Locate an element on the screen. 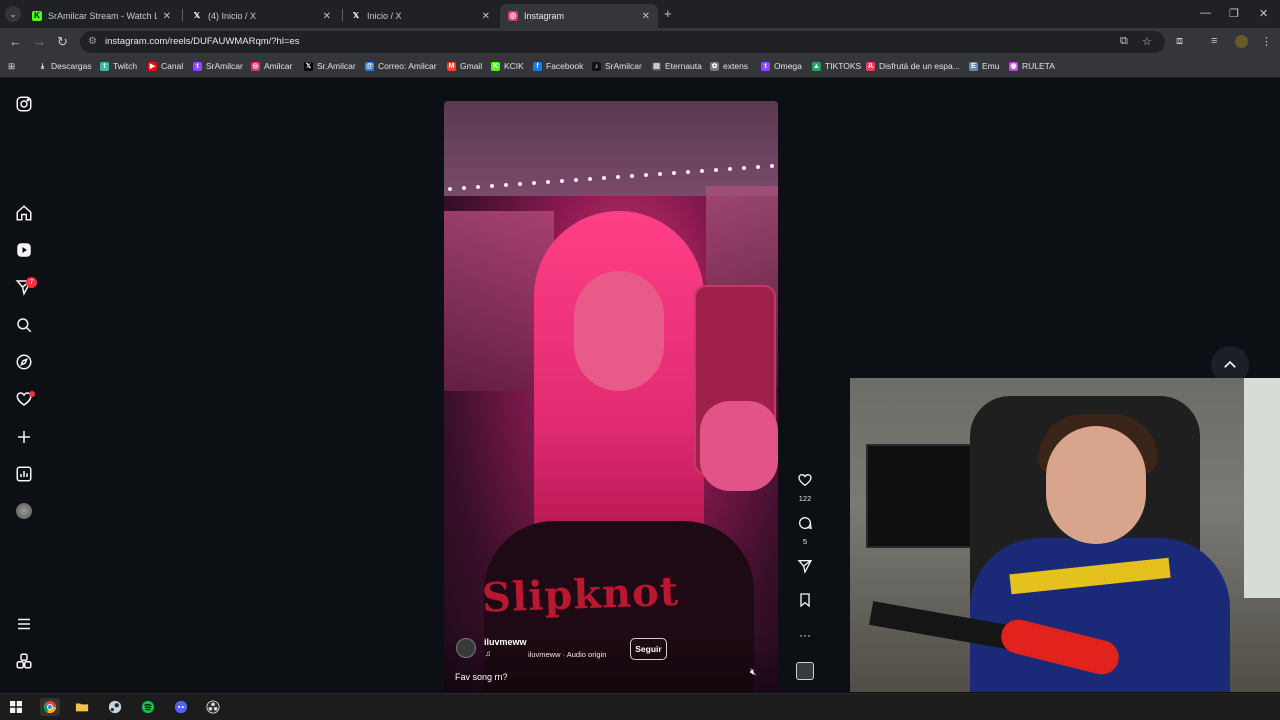  webcam-window is located at coordinates (1262, 488).